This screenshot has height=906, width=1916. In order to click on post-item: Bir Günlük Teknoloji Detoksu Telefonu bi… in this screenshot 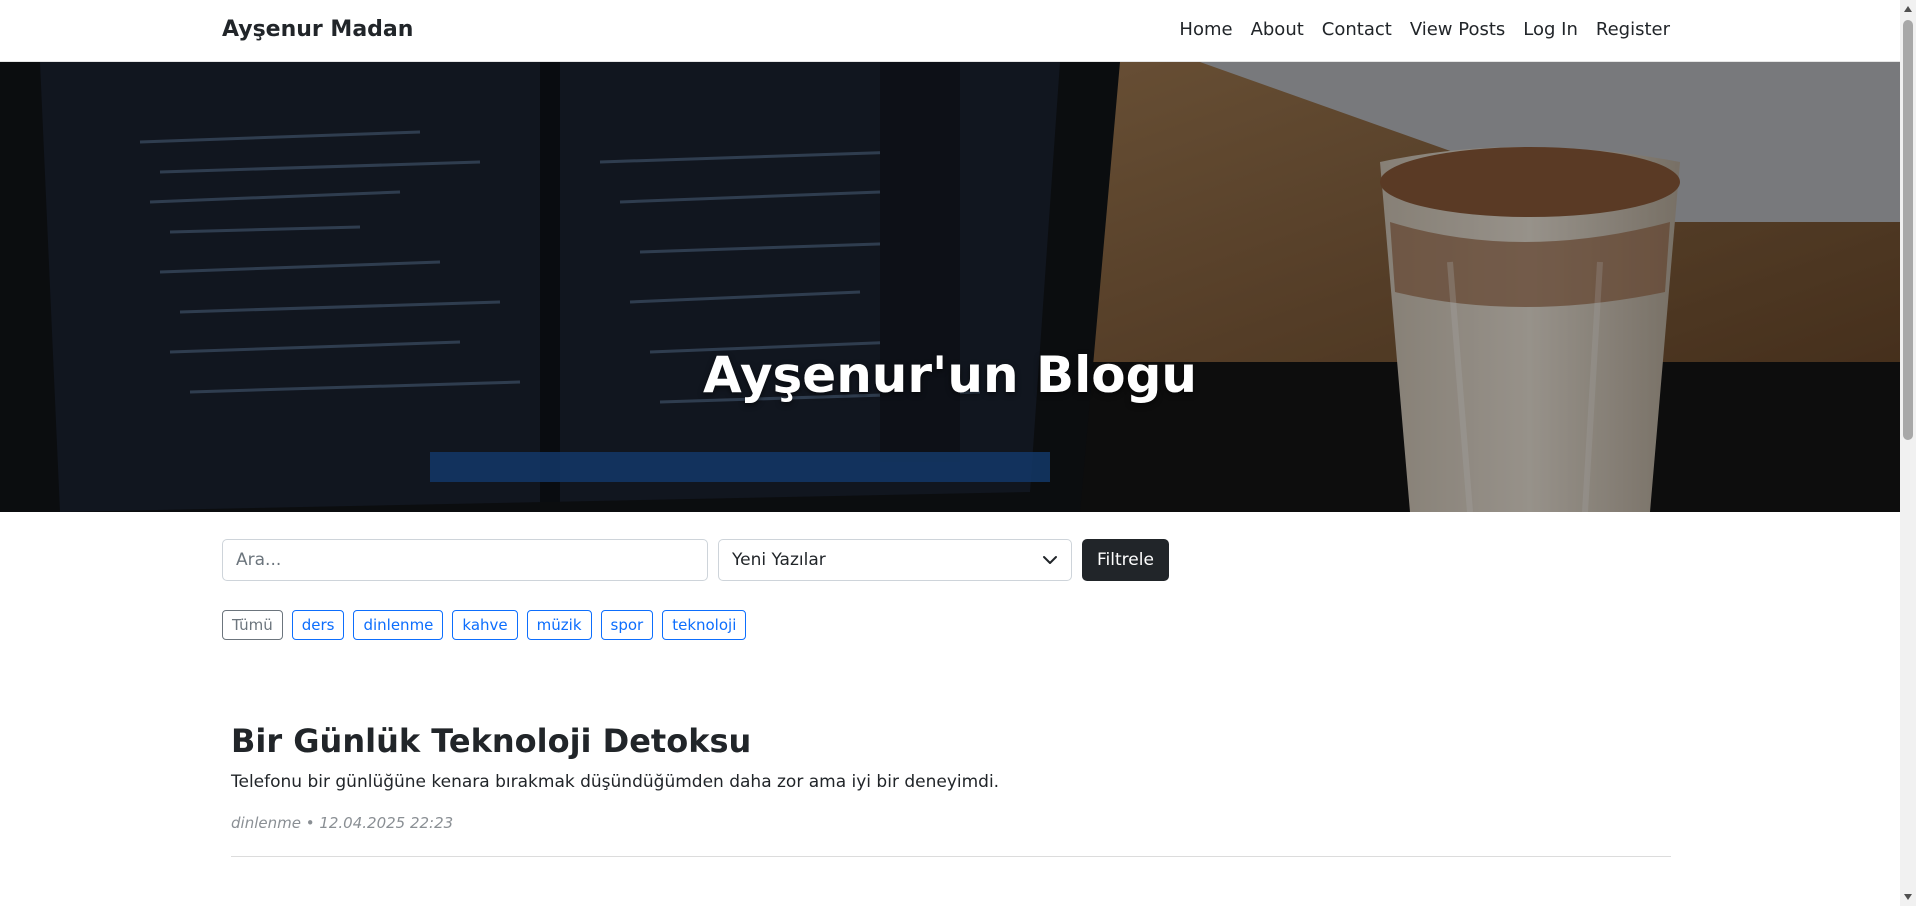, I will do `click(951, 789)`.